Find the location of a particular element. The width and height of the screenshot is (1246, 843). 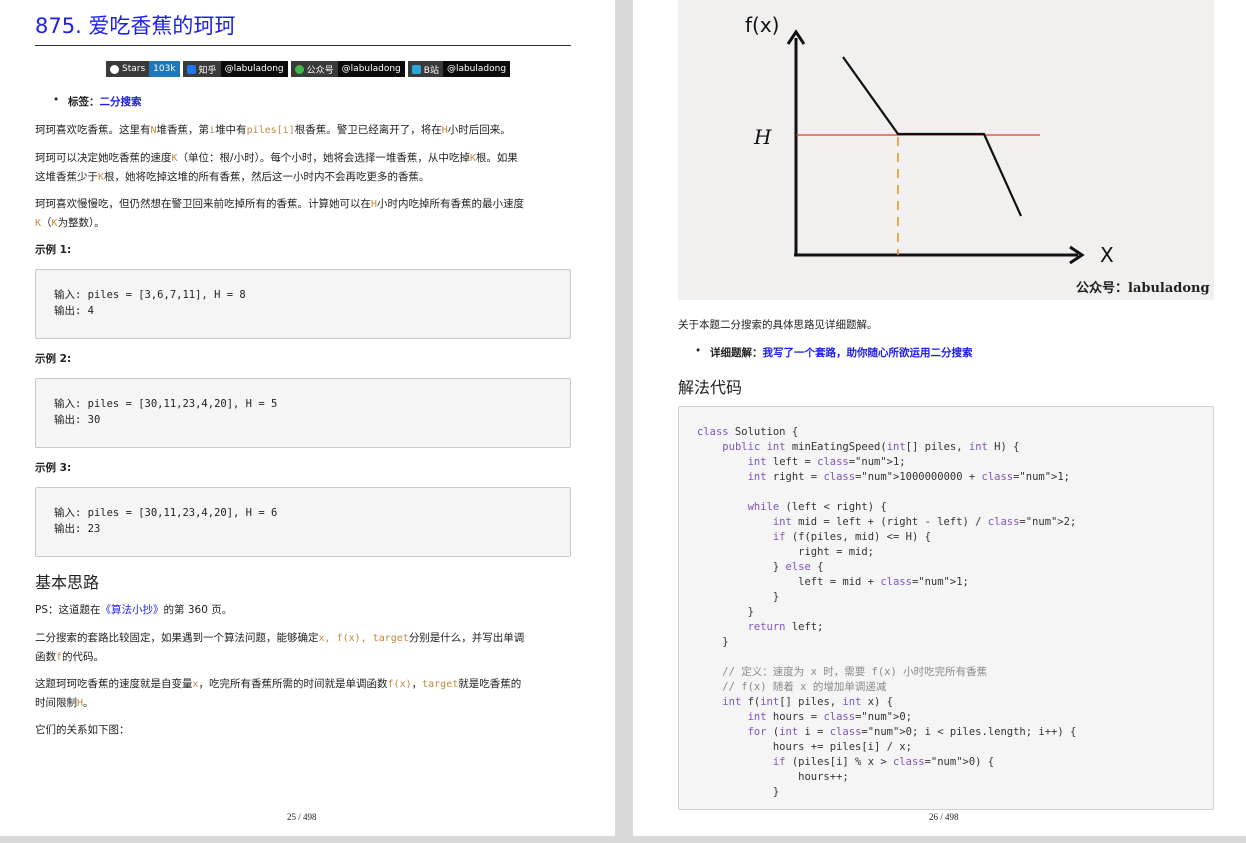

code-line: hours++; is located at coordinates (773, 777).